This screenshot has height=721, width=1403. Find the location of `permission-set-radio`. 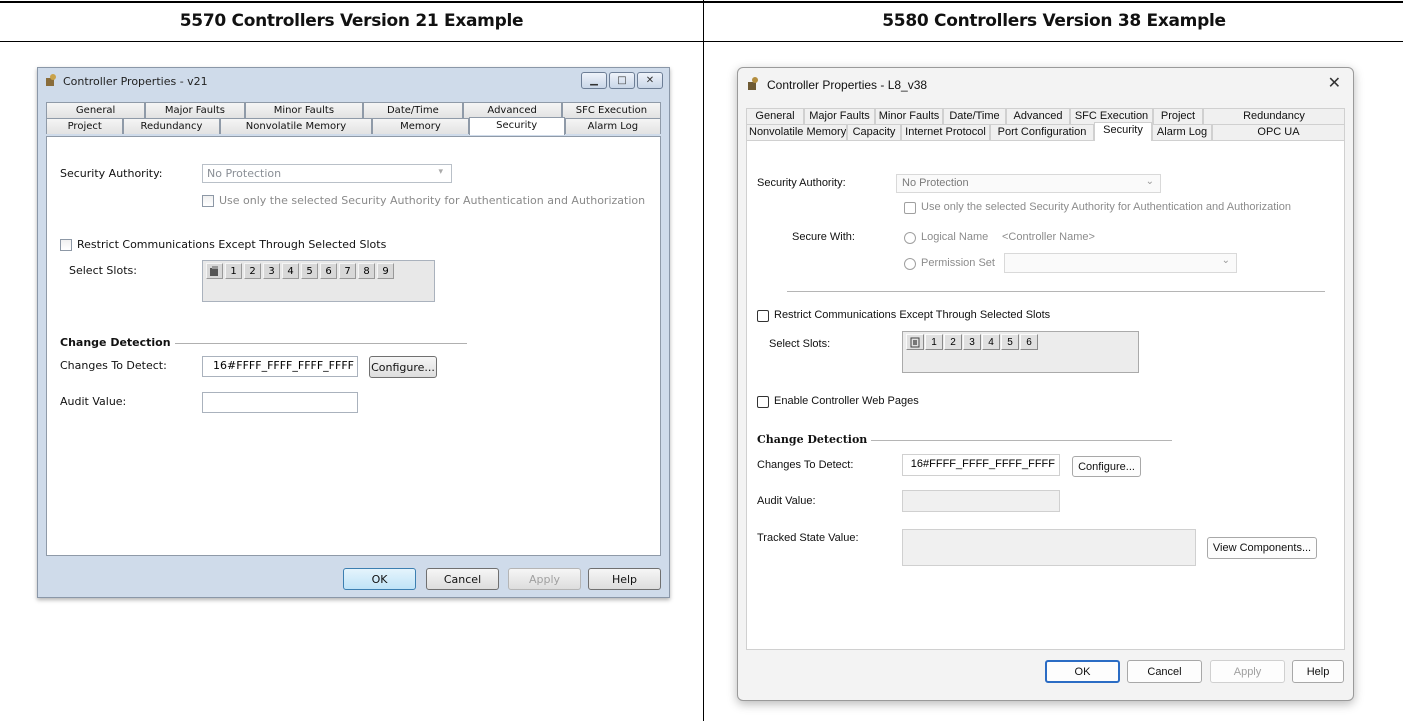

permission-set-radio is located at coordinates (910, 264).